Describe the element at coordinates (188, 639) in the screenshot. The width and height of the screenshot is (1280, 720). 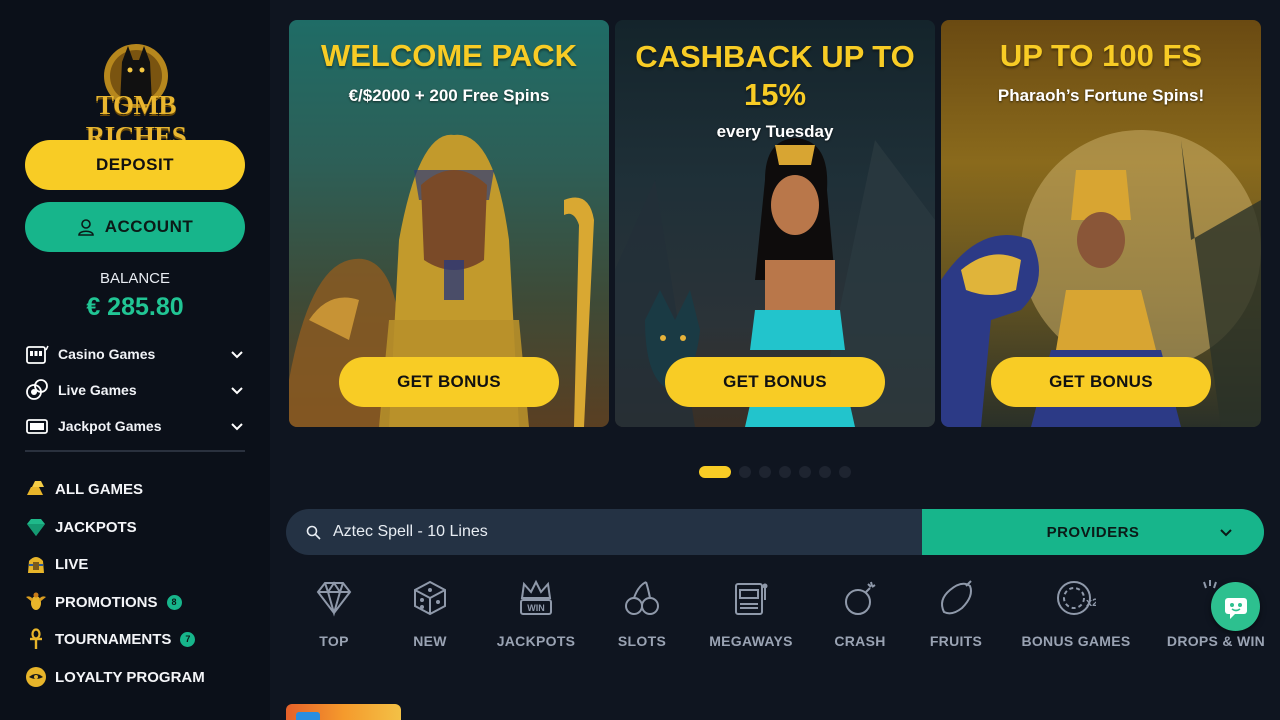
I see `tournaments-badge: 7` at that location.